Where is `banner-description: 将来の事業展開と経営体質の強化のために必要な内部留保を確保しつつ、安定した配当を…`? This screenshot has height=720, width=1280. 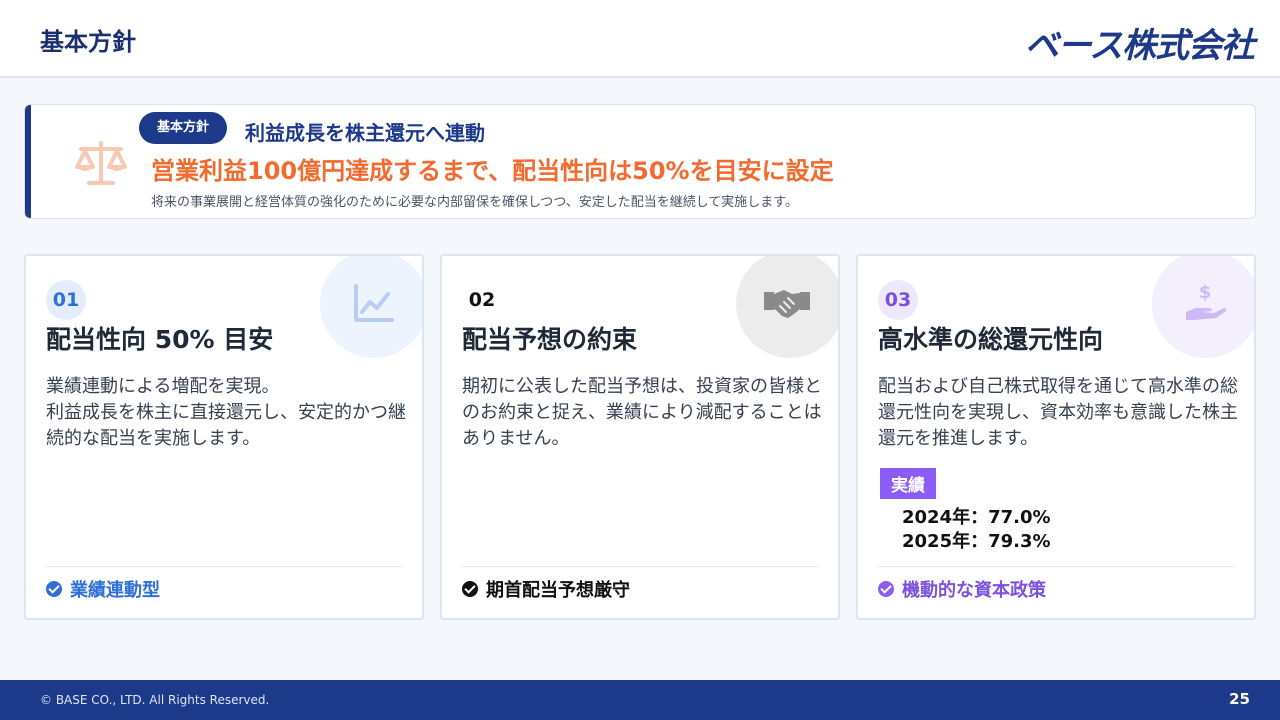
banner-description: 将来の事業展開と経営体質の強化のために必要な内部留保を確保しつつ、安定した配当を… is located at coordinates (475, 202).